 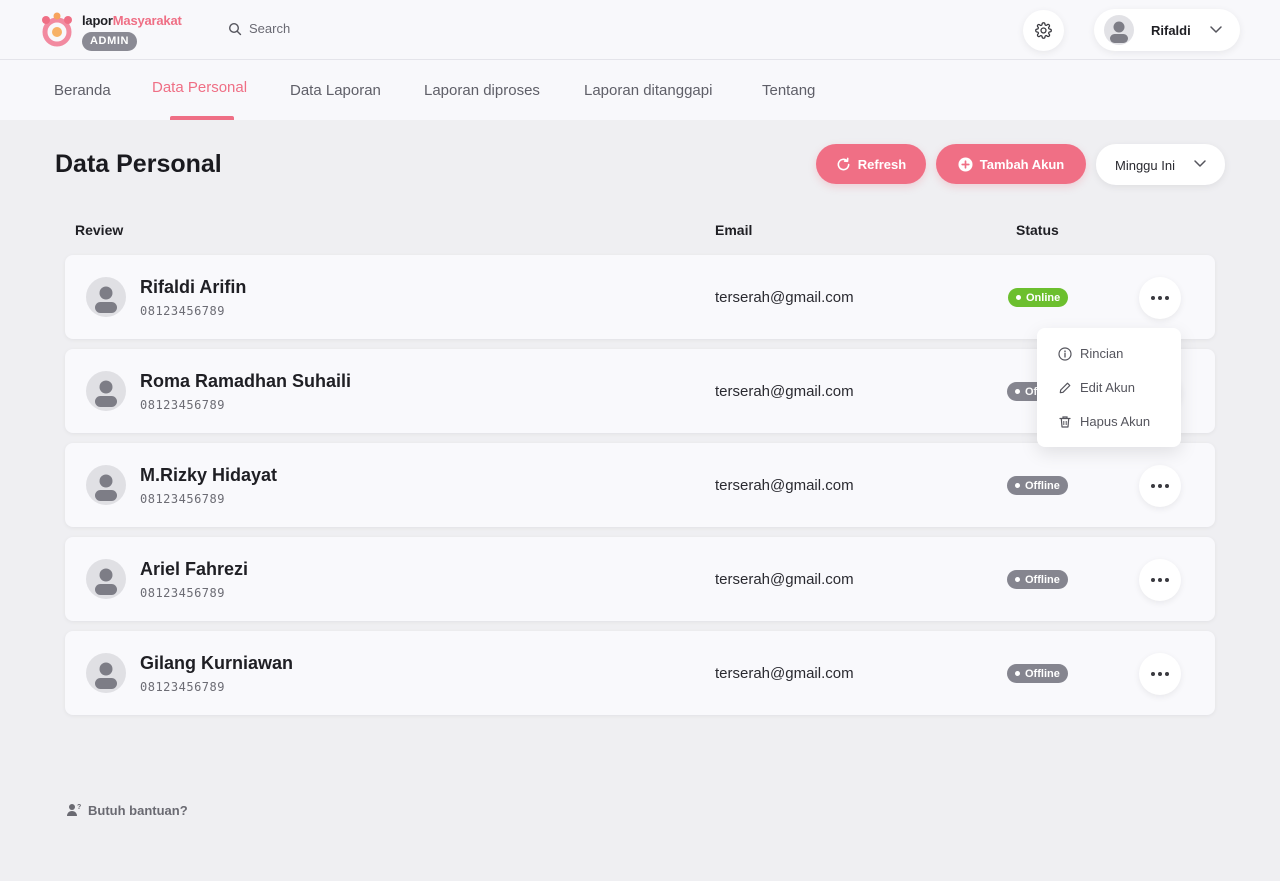 I want to click on add-account-label: Tambah Akun, so click(x=1022, y=164).